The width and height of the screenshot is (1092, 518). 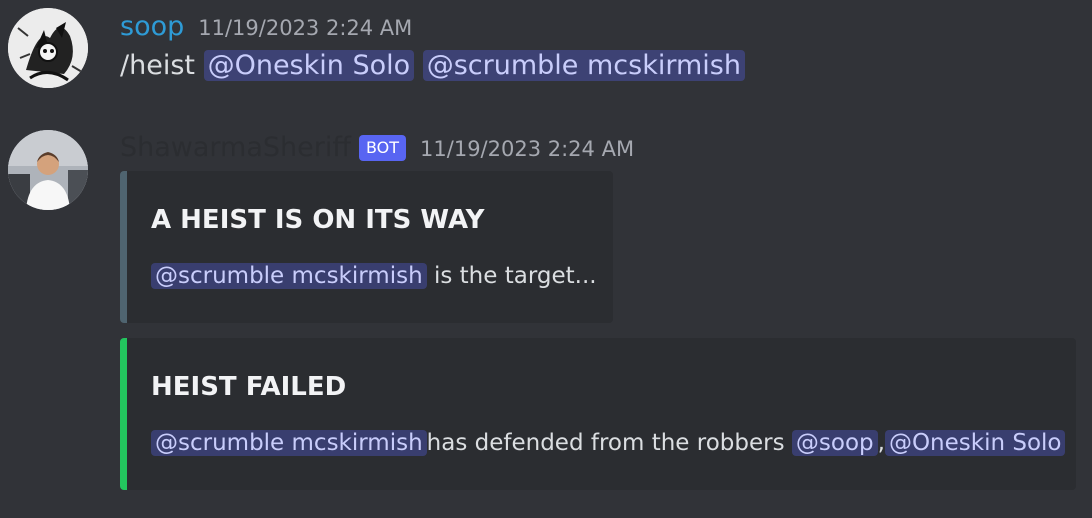 I want to click on avatar-drawing-icon, so click(x=48, y=48).